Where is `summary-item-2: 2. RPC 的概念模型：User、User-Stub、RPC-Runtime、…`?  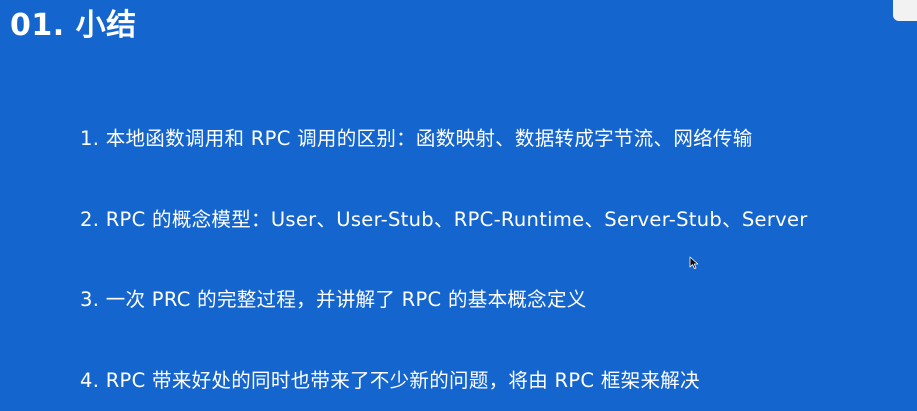 summary-item-2: 2. RPC 的概念模型：User、User-Stub、RPC-Runtime、… is located at coordinates (444, 219).